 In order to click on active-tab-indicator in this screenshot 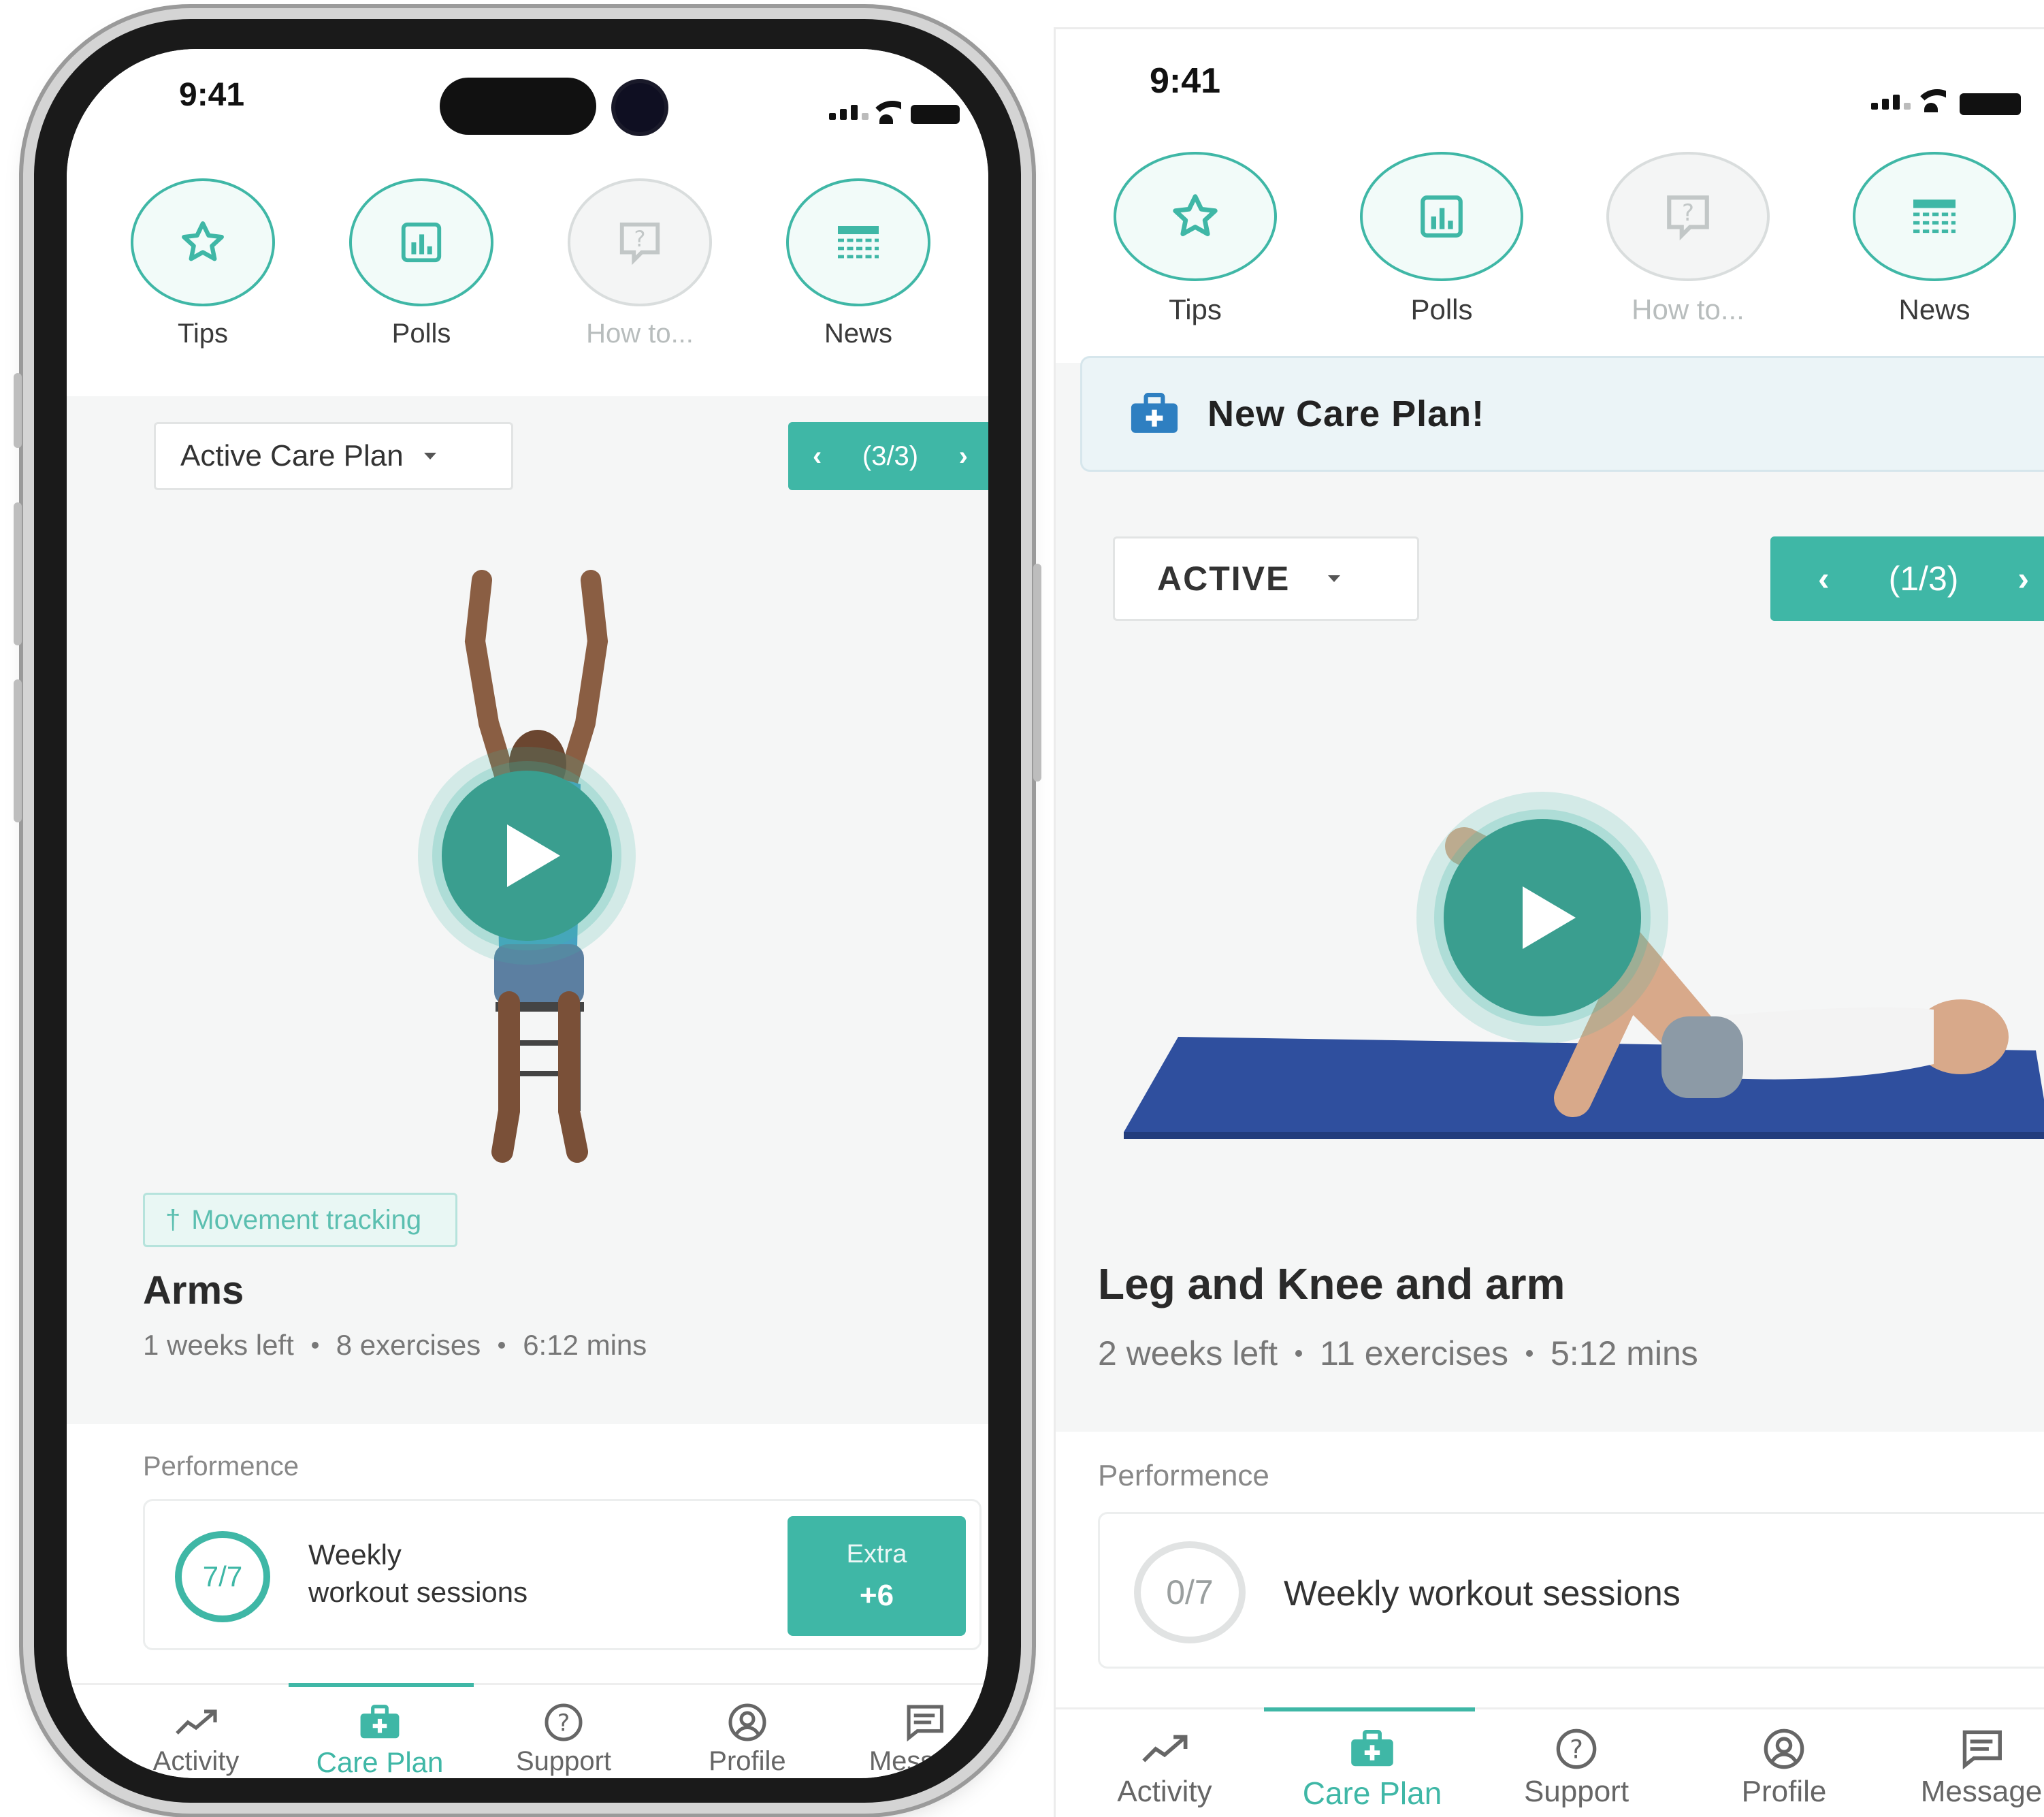, I will do `click(382, 1685)`.